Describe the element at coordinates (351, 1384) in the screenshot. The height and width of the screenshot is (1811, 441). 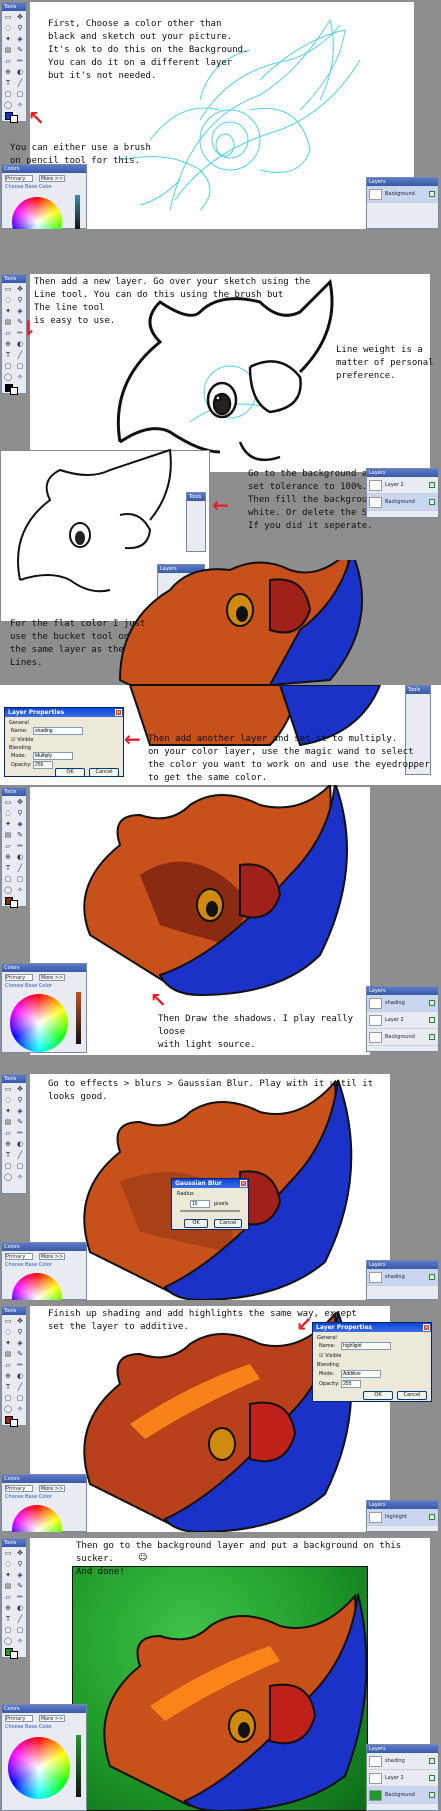
I see `opacity-input` at that location.